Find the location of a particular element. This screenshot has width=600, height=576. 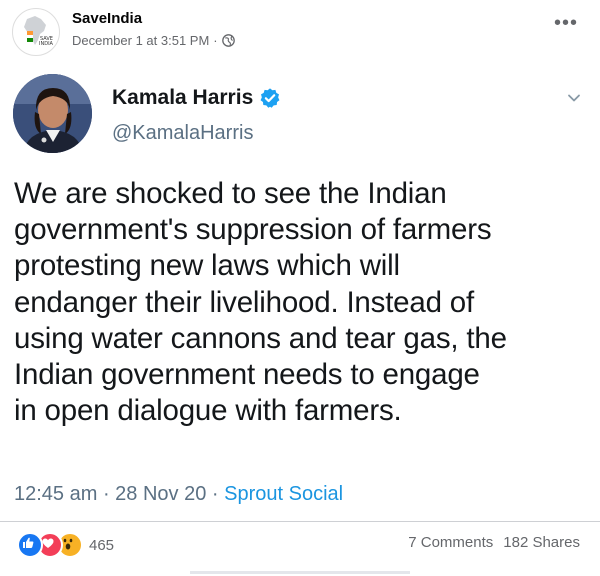

post-meta: December 1 at 3:51 PM · is located at coordinates (153, 40).